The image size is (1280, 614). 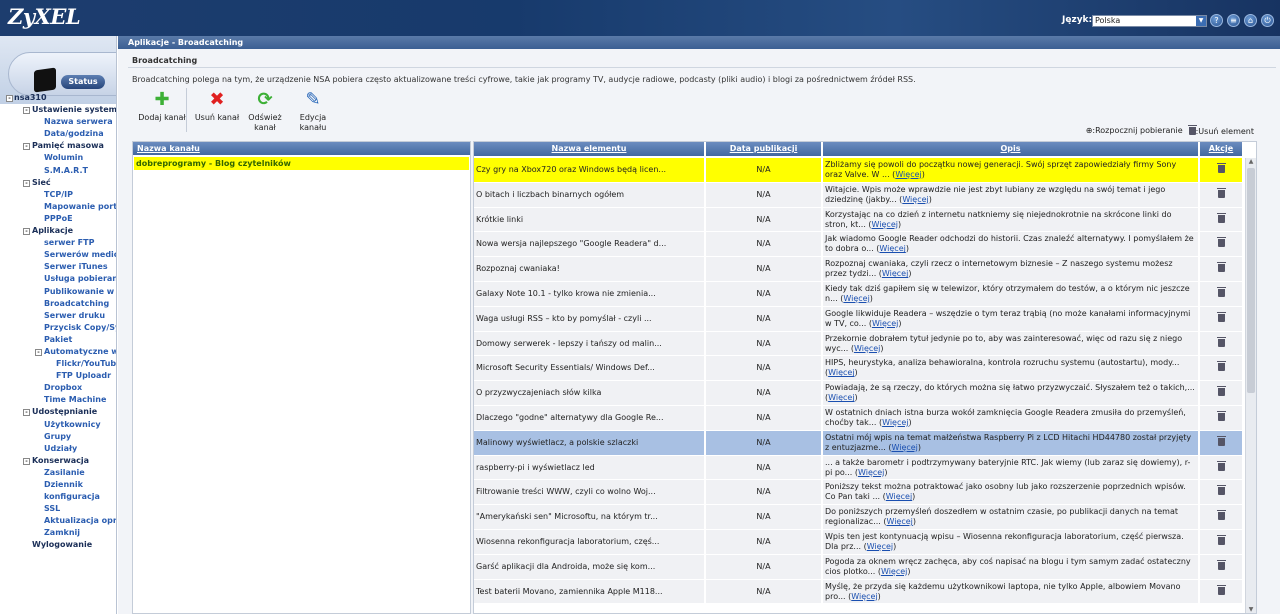 I want to click on sidebar-item: - Konserwacja, so click(x=61, y=461).